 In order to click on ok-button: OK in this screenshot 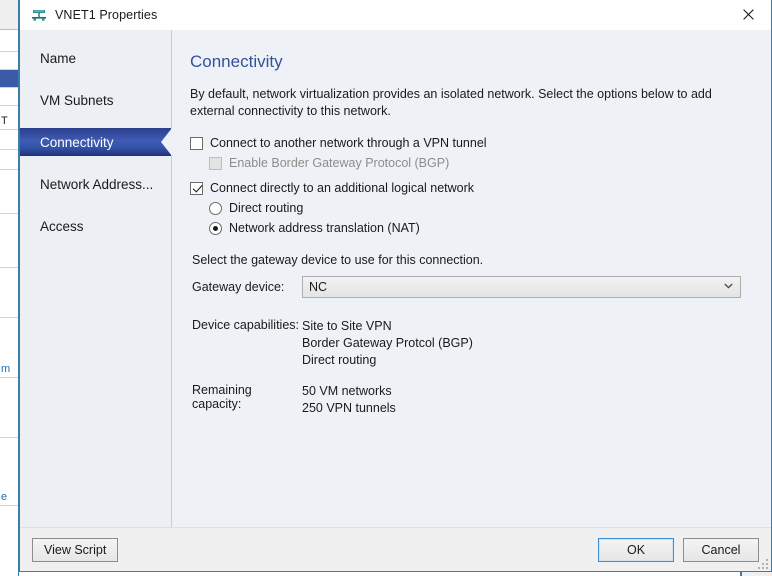, I will do `click(636, 549)`.